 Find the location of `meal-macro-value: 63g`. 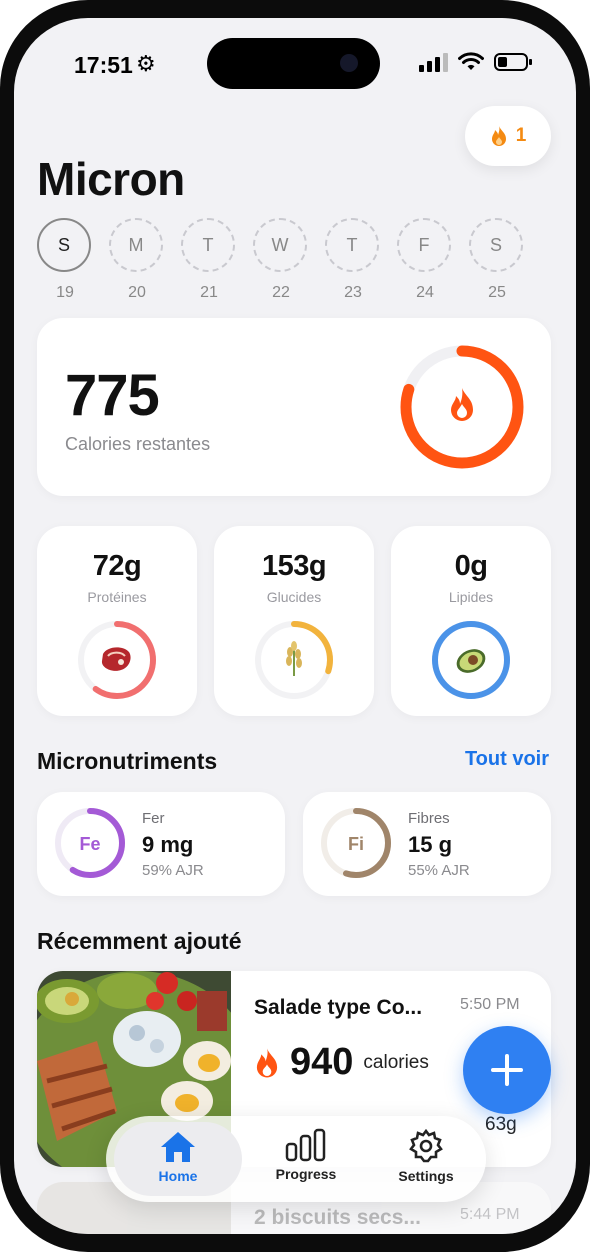

meal-macro-value: 63g is located at coordinates (501, 1124).